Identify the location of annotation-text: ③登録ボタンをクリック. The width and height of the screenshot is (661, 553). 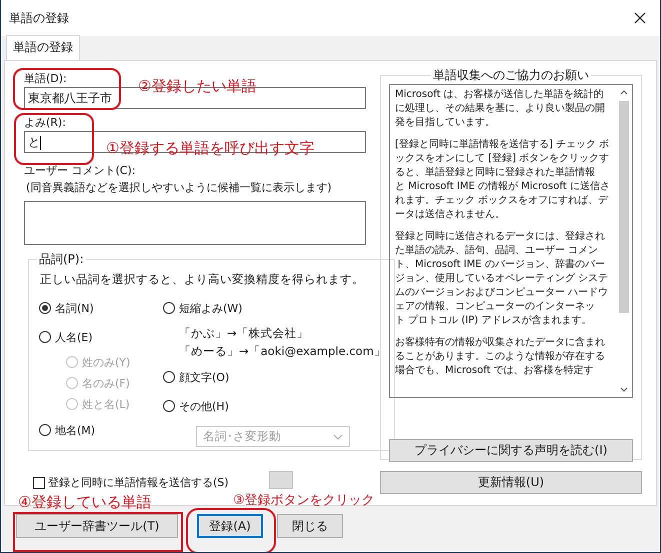
(304, 501).